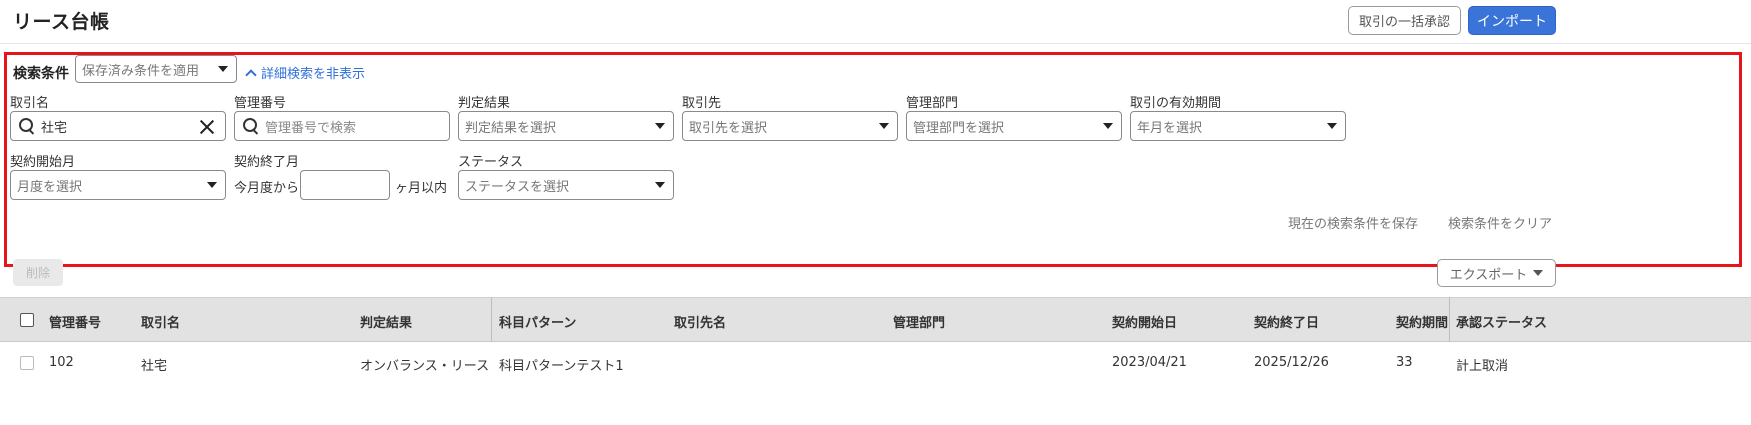 The image size is (1751, 425). I want to click on partner-placeholder: 取引先を選択, so click(728, 128).